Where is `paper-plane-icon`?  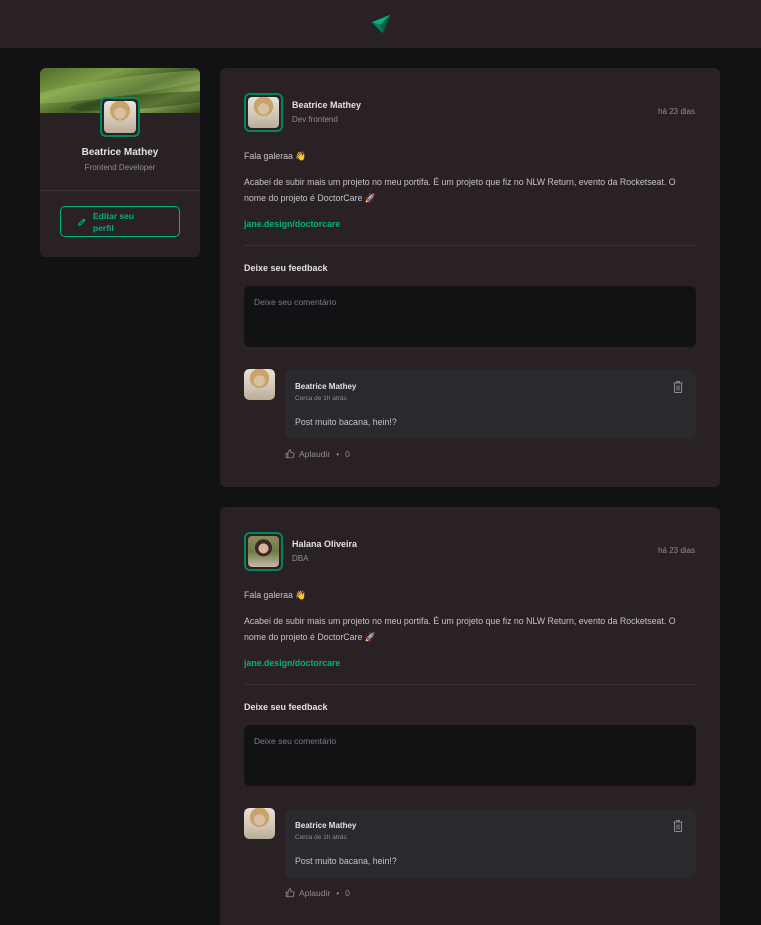
paper-plane-icon is located at coordinates (381, 24).